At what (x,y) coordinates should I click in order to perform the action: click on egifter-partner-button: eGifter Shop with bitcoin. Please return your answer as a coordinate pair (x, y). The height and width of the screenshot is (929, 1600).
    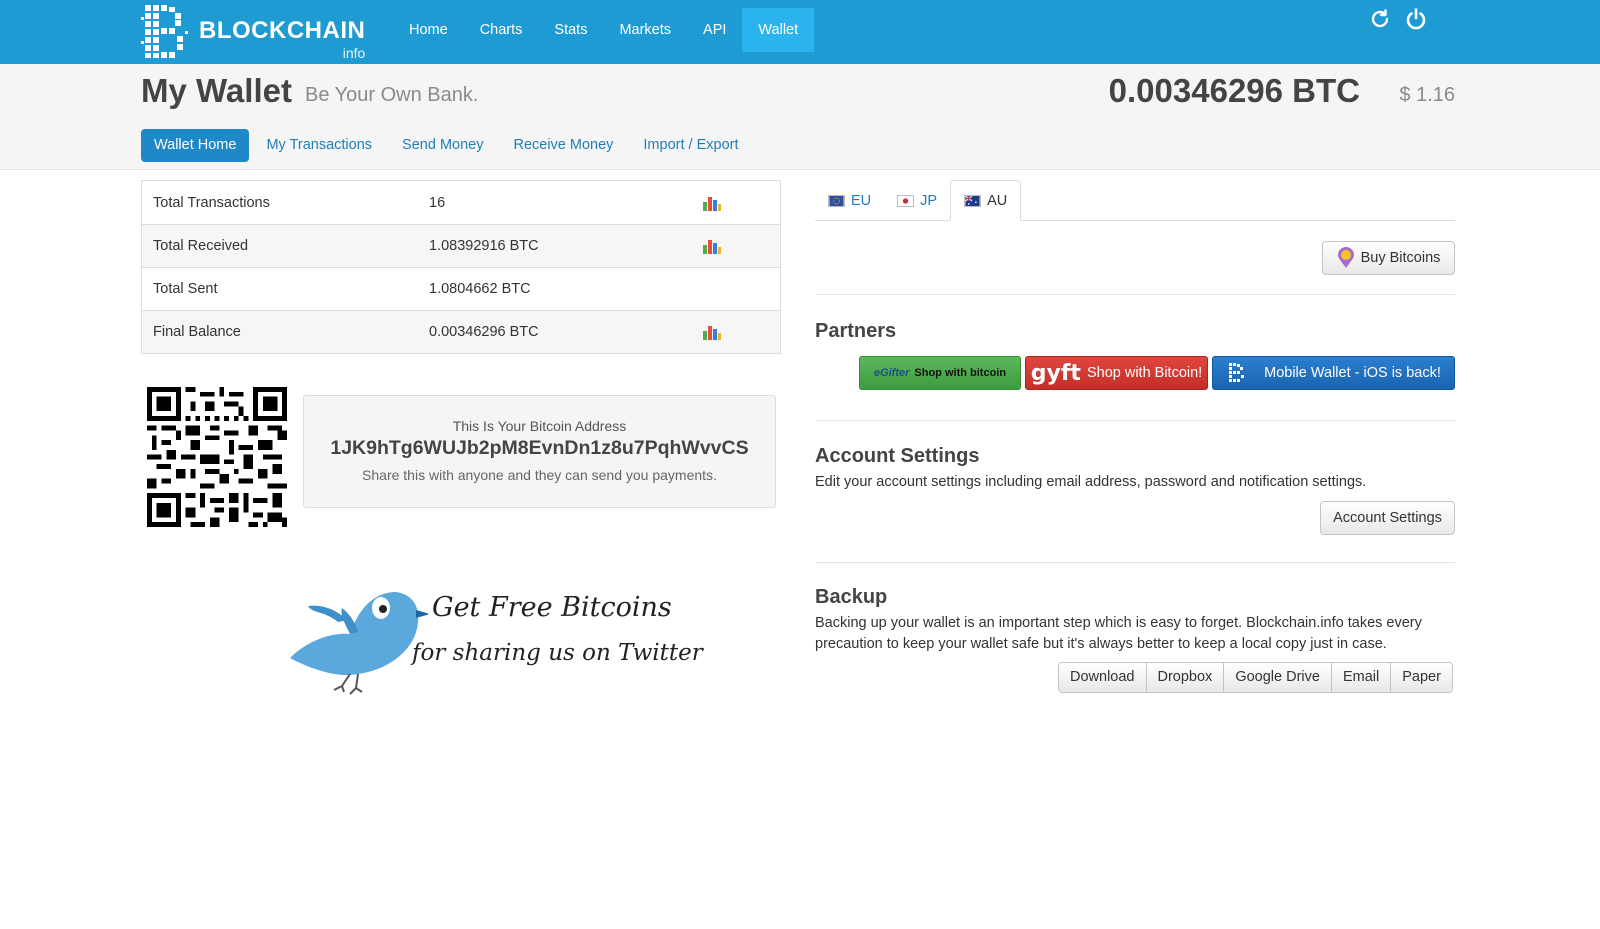
    Looking at the image, I should click on (940, 373).